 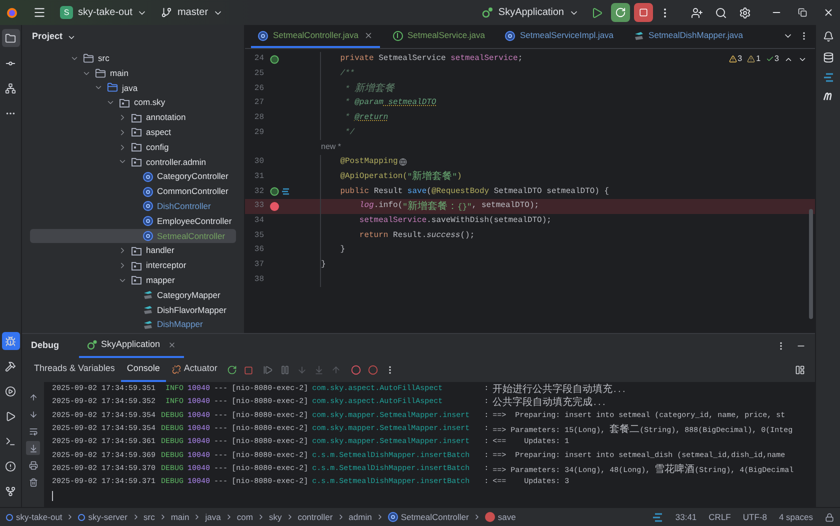 I want to click on breadcrumb: sky-take-out, so click(x=34, y=517).